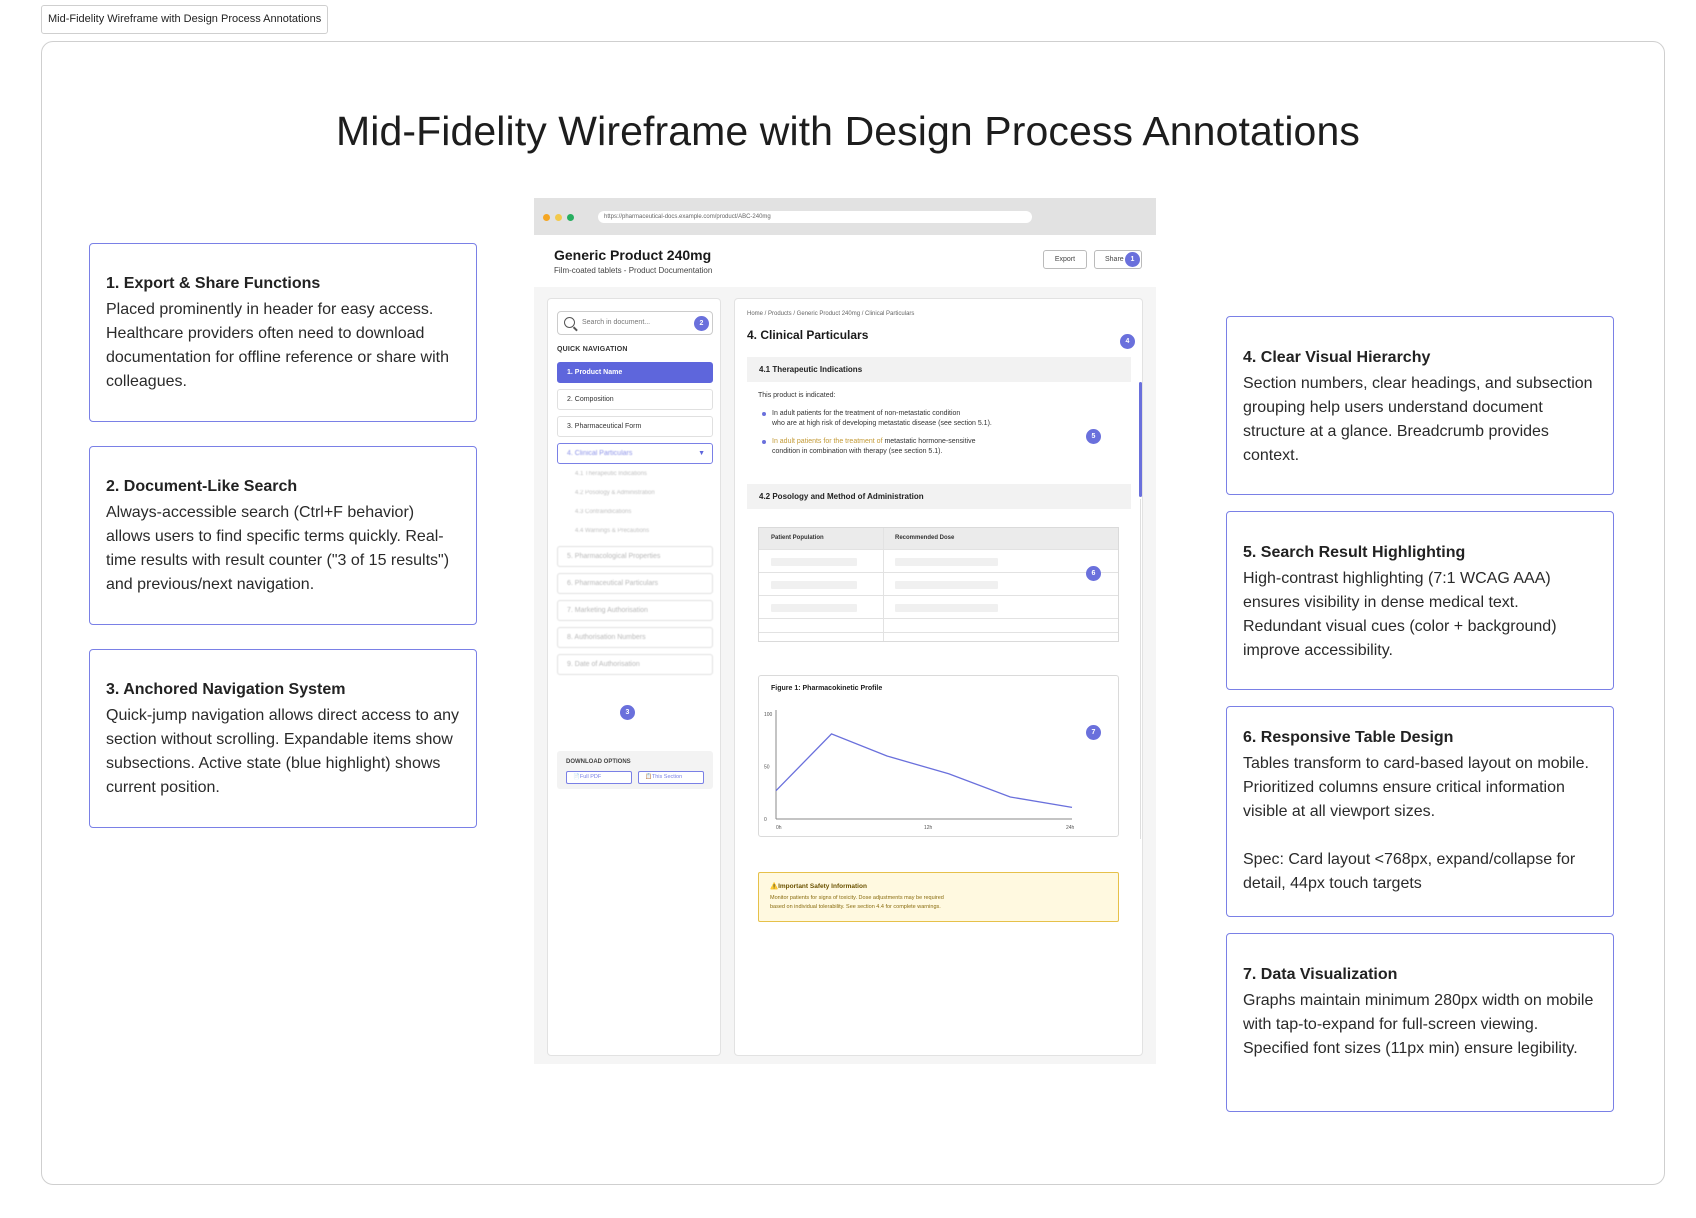 The height and width of the screenshot is (1218, 1696). I want to click on download-full-pdf-label: Full PDF, so click(590, 777).